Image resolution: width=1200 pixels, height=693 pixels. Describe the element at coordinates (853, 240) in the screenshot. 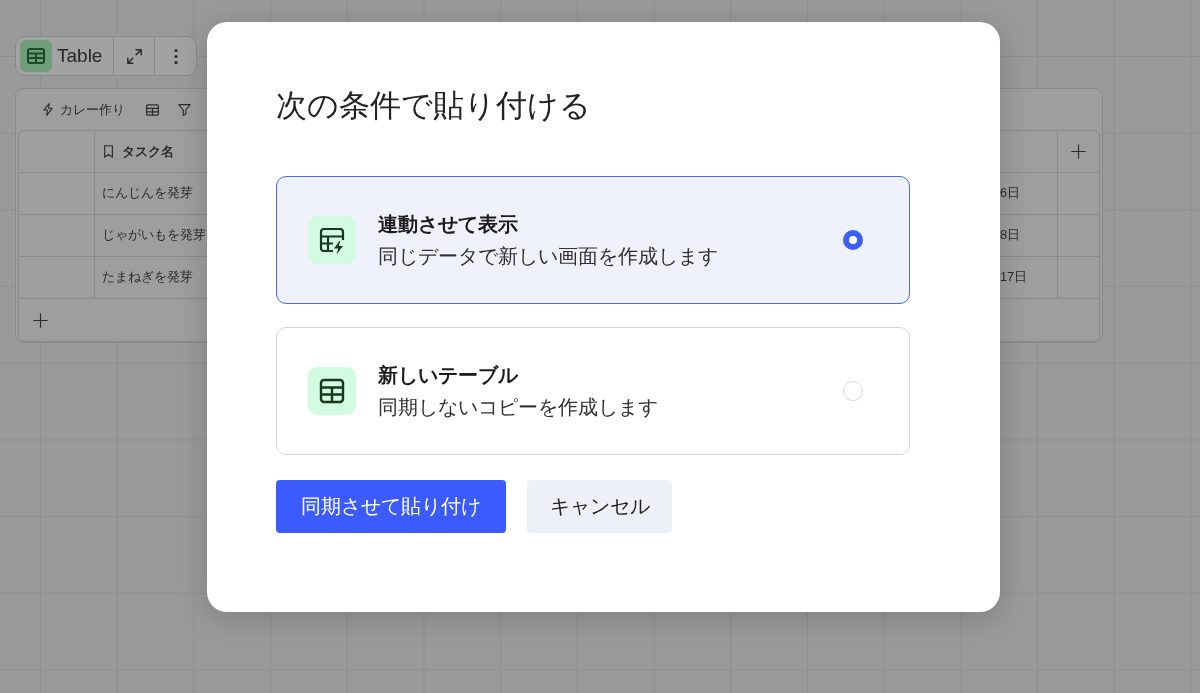

I see `radio-button` at that location.